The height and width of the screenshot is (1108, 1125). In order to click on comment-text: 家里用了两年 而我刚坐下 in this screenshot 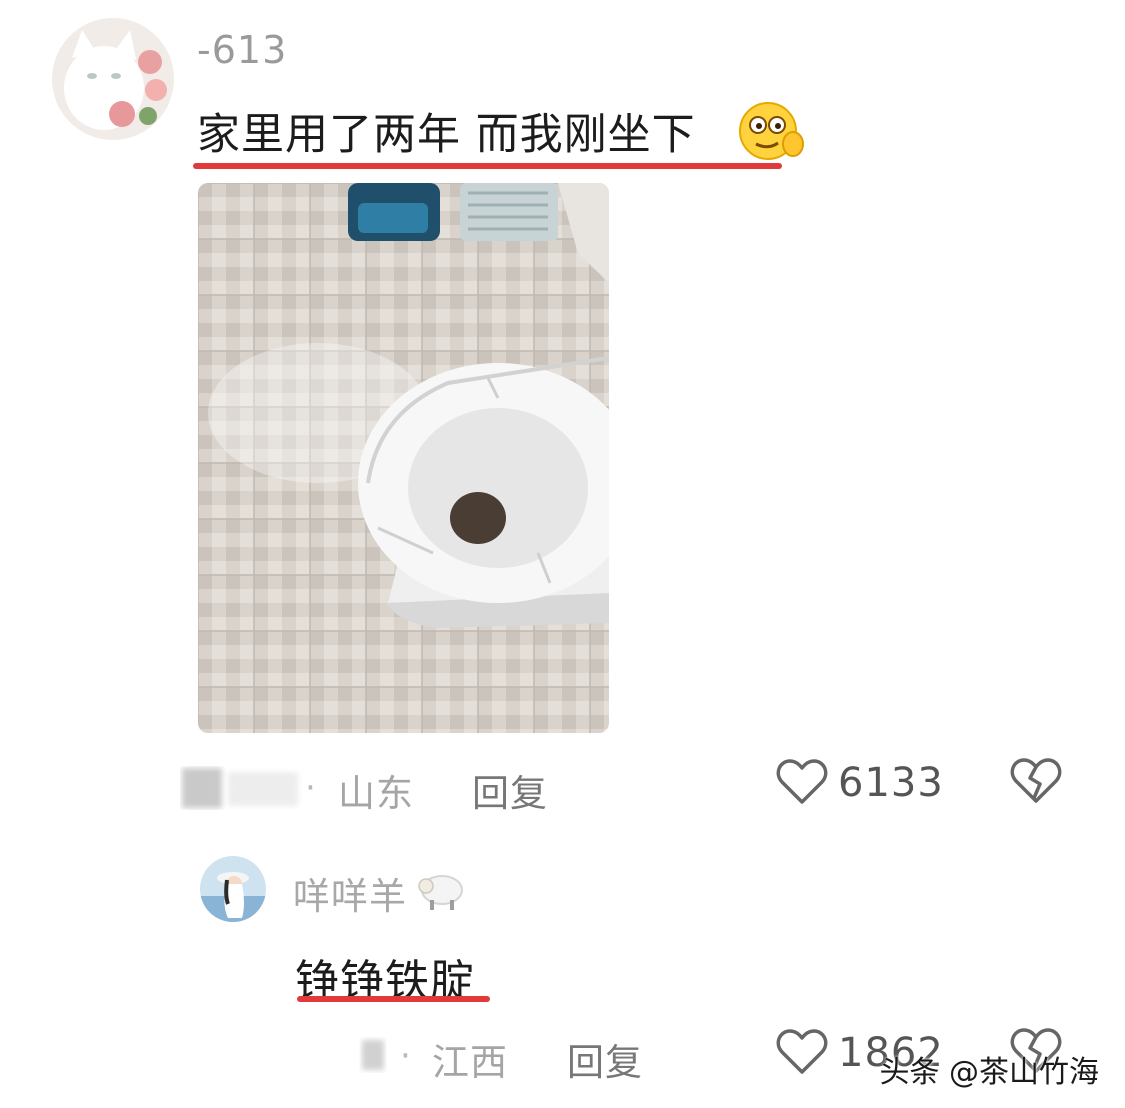, I will do `click(446, 135)`.